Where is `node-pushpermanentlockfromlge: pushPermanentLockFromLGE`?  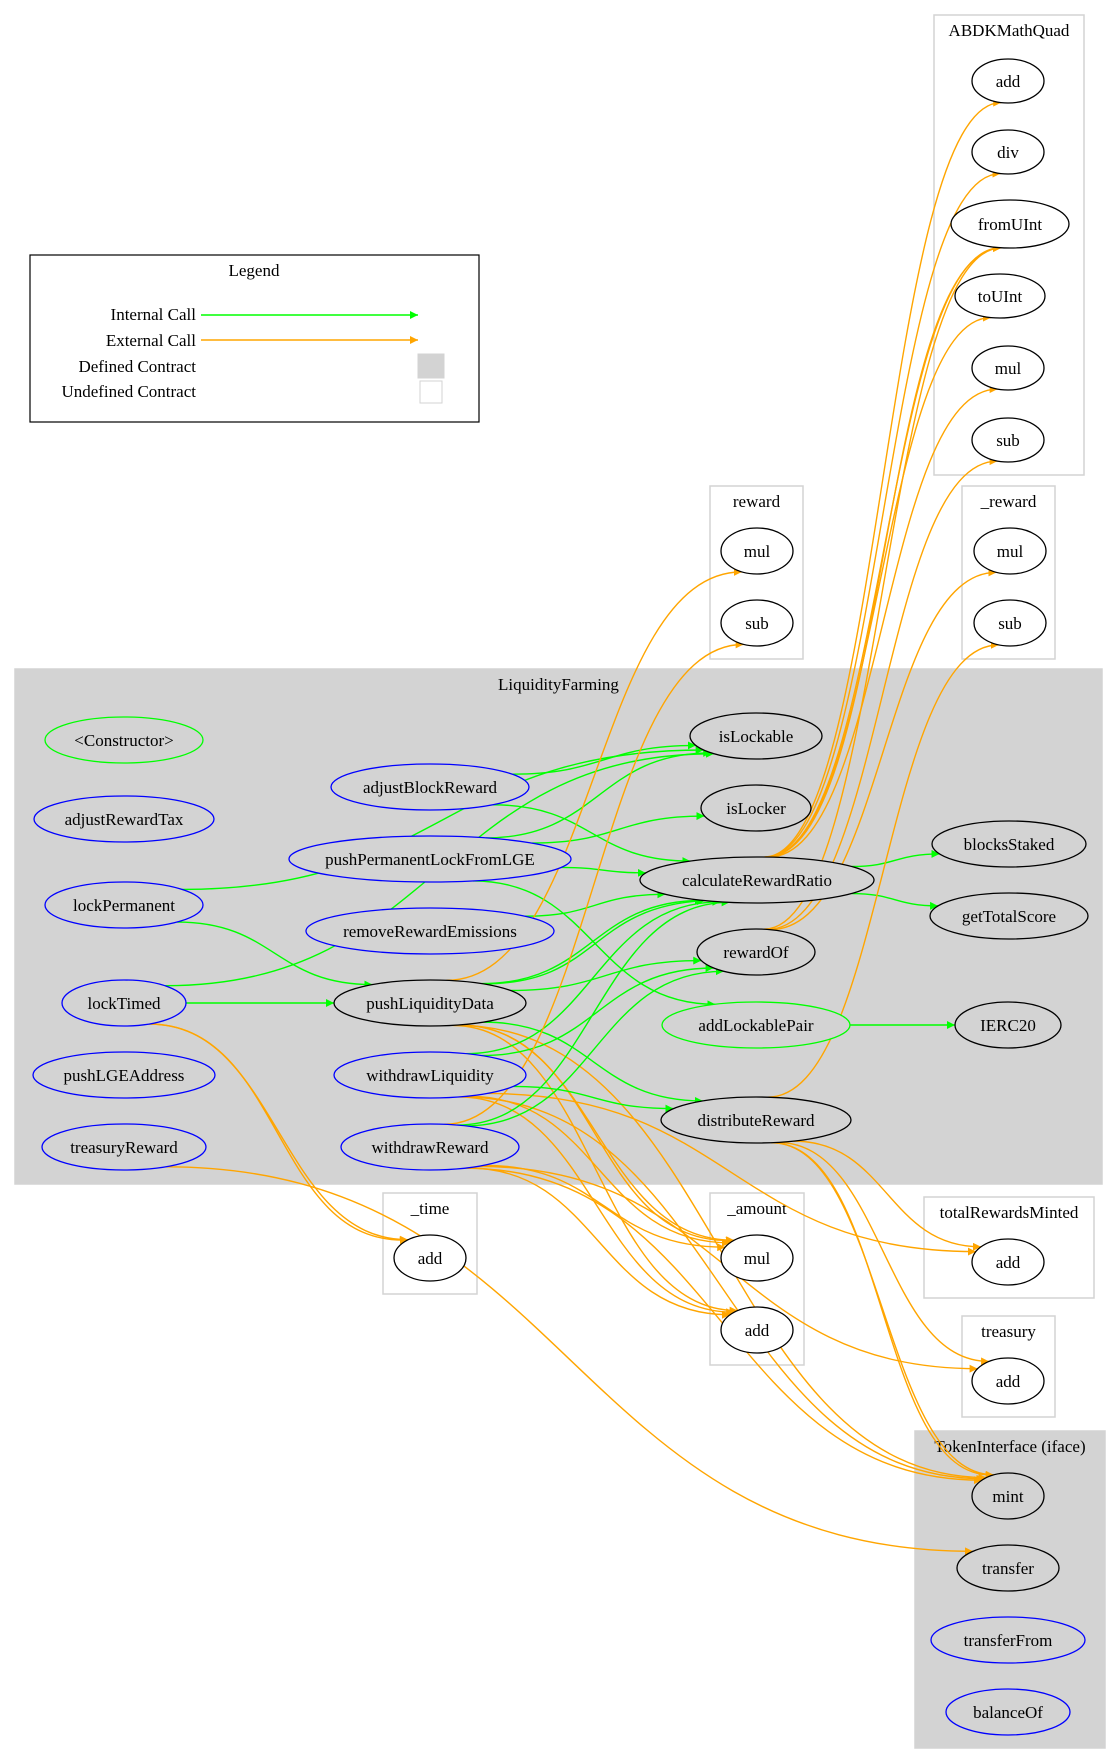
node-pushpermanentlockfromlge: pushPermanentLockFromLGE is located at coordinates (430, 859).